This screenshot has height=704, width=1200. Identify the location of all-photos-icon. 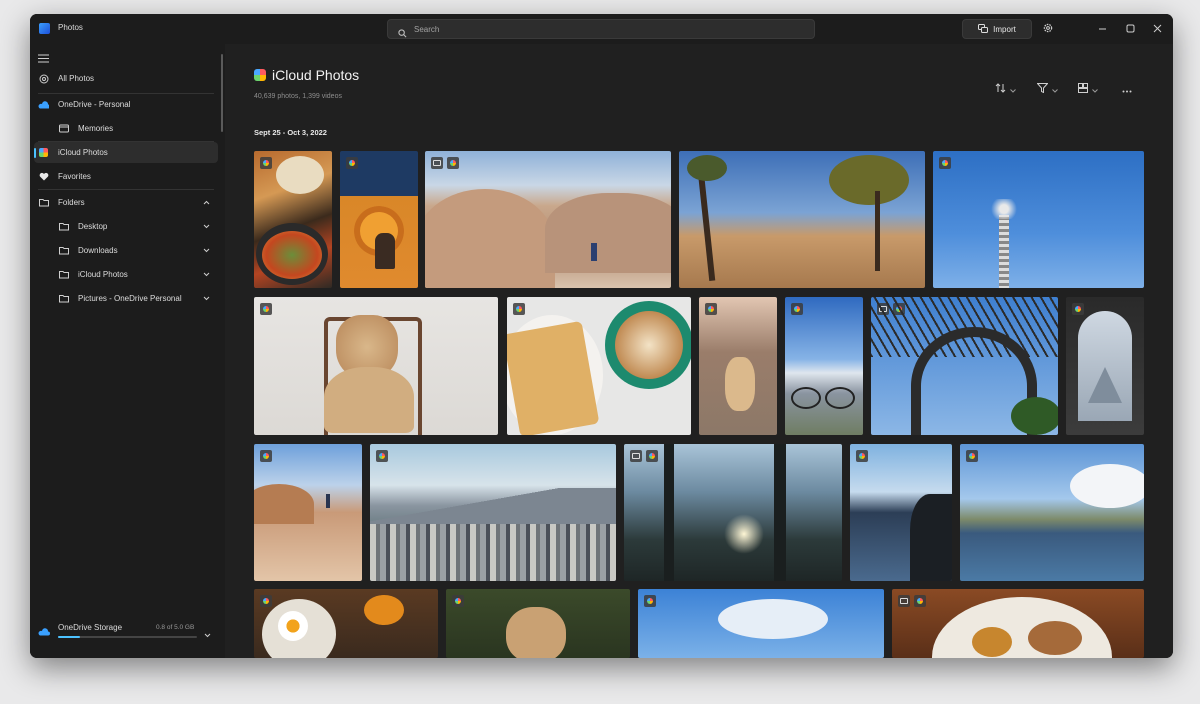
(43, 78).